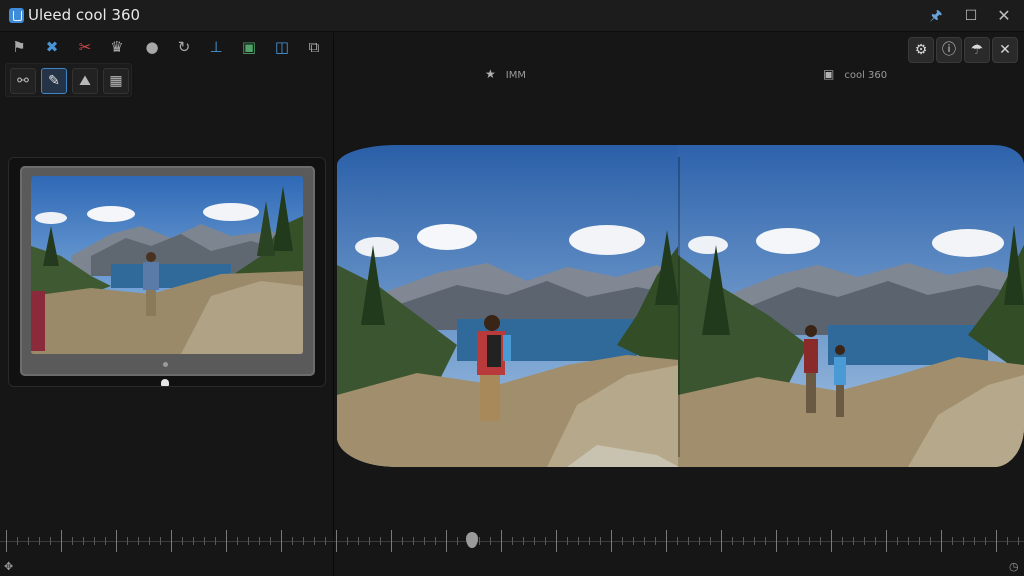 The width and height of the screenshot is (1024, 576). Describe the element at coordinates (117, 47) in the screenshot. I see `brush-icon: ♛` at that location.